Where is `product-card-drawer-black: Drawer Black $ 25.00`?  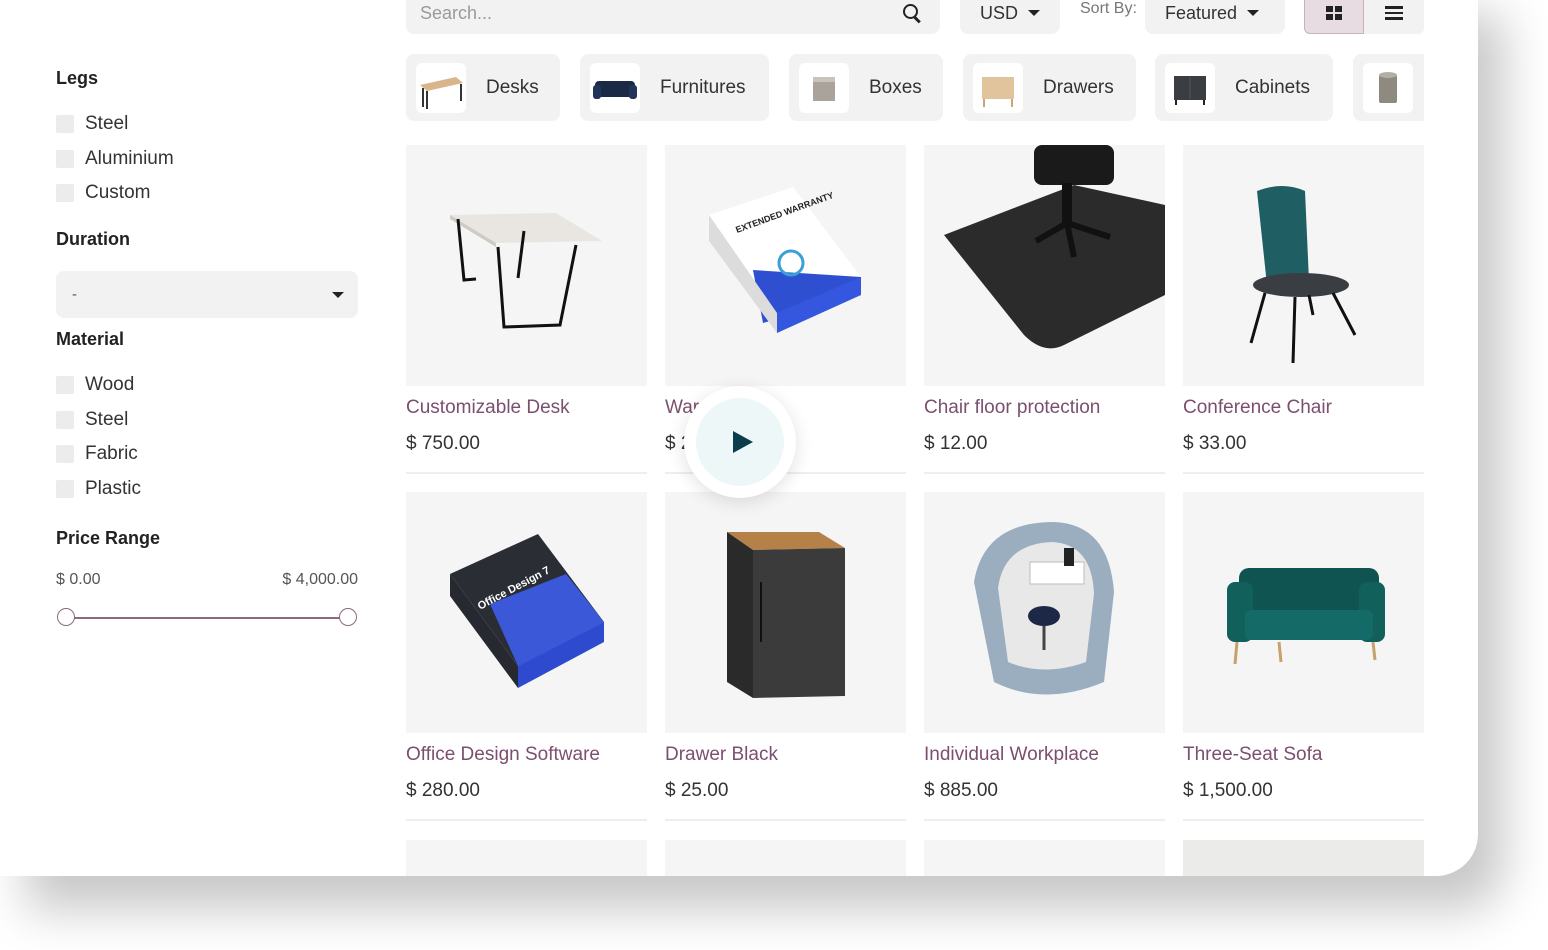 product-card-drawer-black: Drawer Black $ 25.00 is located at coordinates (785, 656).